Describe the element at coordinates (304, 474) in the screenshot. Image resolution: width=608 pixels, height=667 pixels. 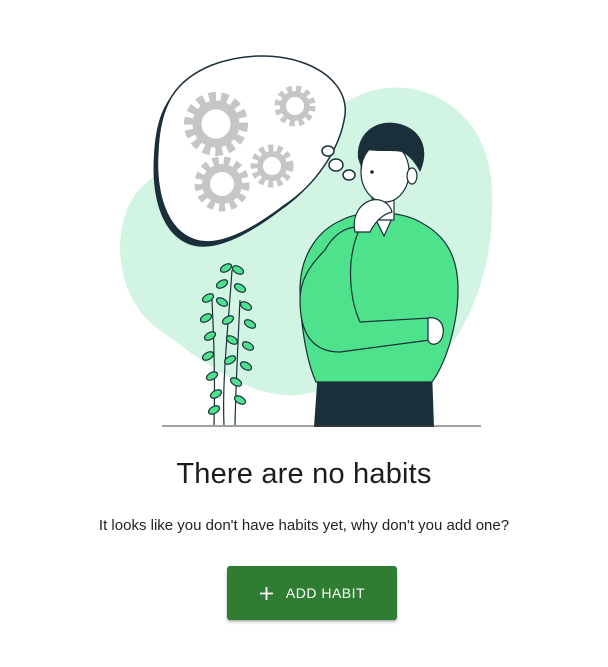
I see `empty-state-title: There are no habits` at that location.